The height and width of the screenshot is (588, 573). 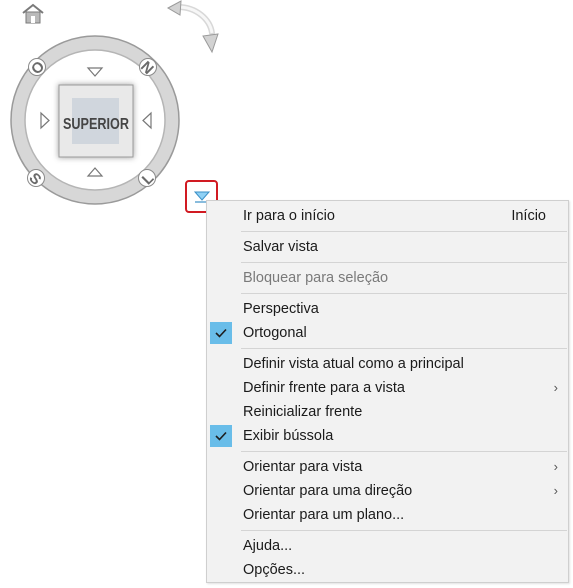 I want to click on menu-item-label: Perspectiva, so click(x=281, y=309).